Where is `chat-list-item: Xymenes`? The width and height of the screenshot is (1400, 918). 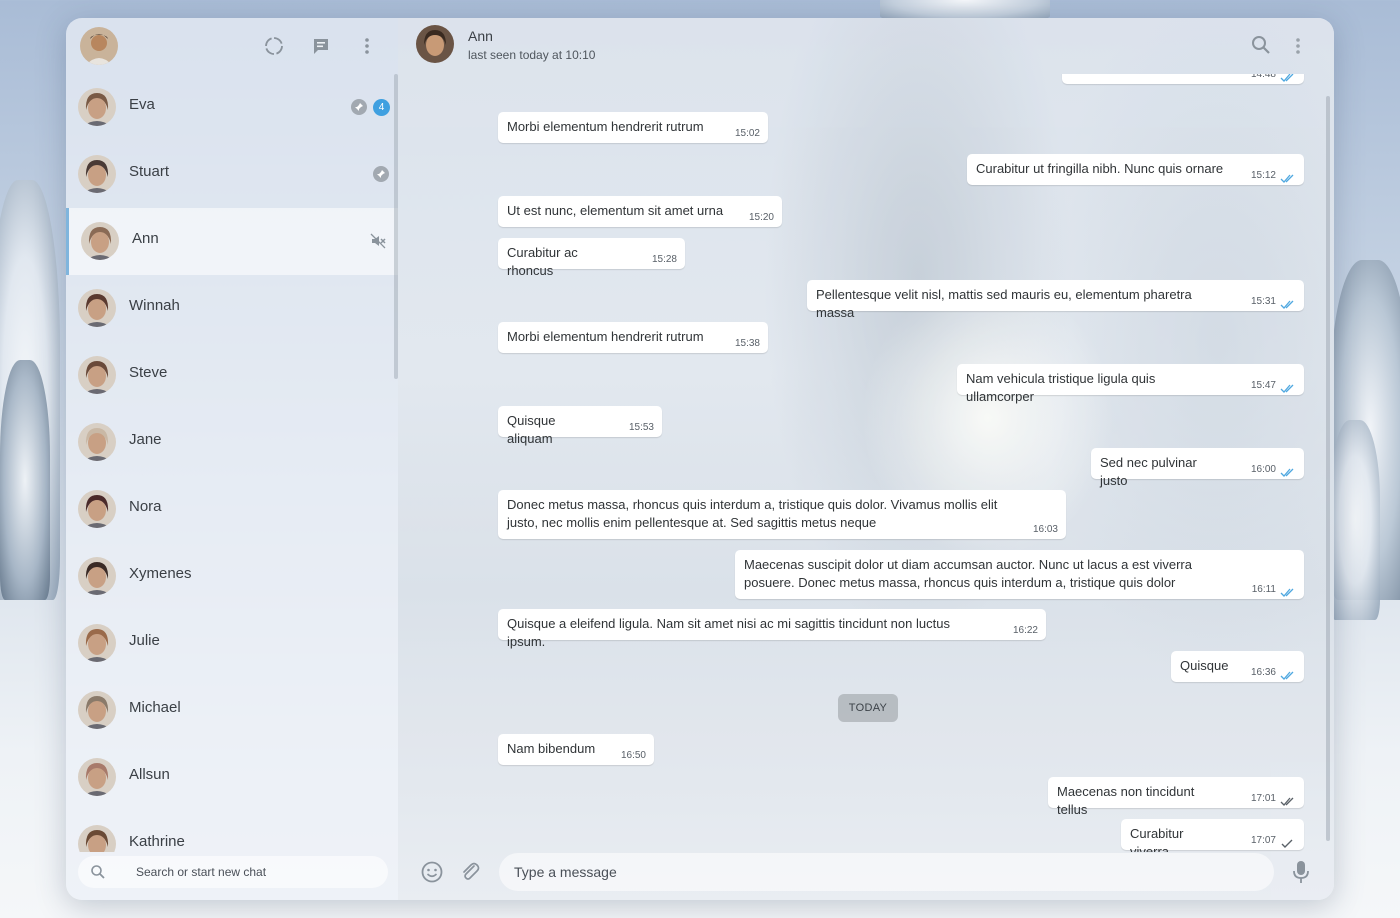
chat-list-item: Xymenes is located at coordinates (232, 576).